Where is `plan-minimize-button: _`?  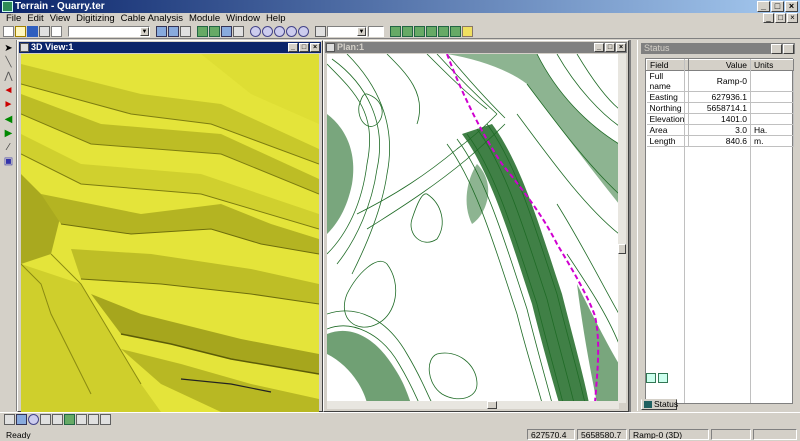 plan-minimize-button: _ is located at coordinates (599, 47).